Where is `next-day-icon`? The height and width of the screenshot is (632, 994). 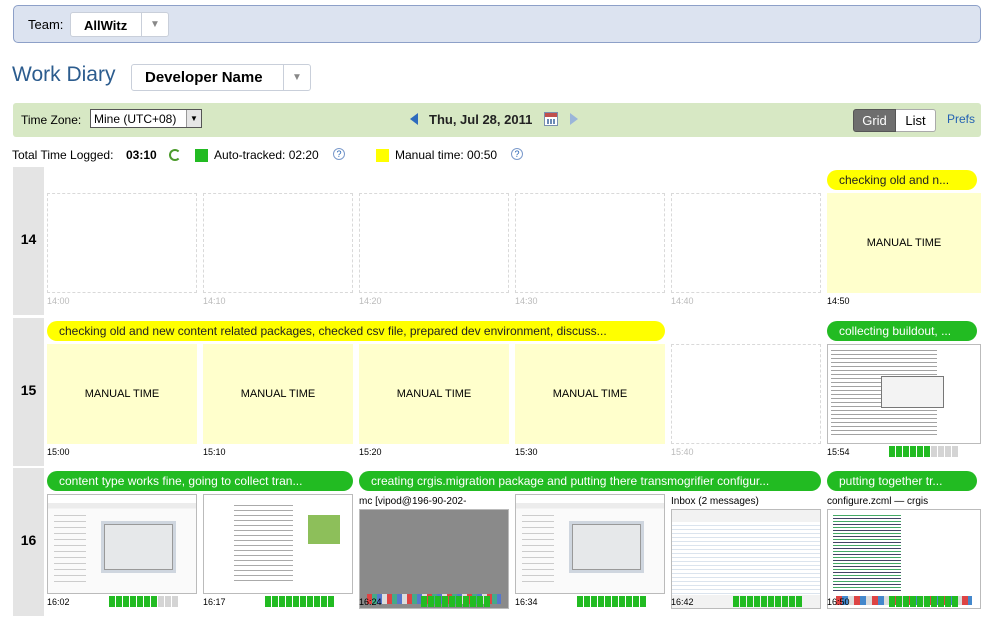
next-day-icon is located at coordinates (574, 119).